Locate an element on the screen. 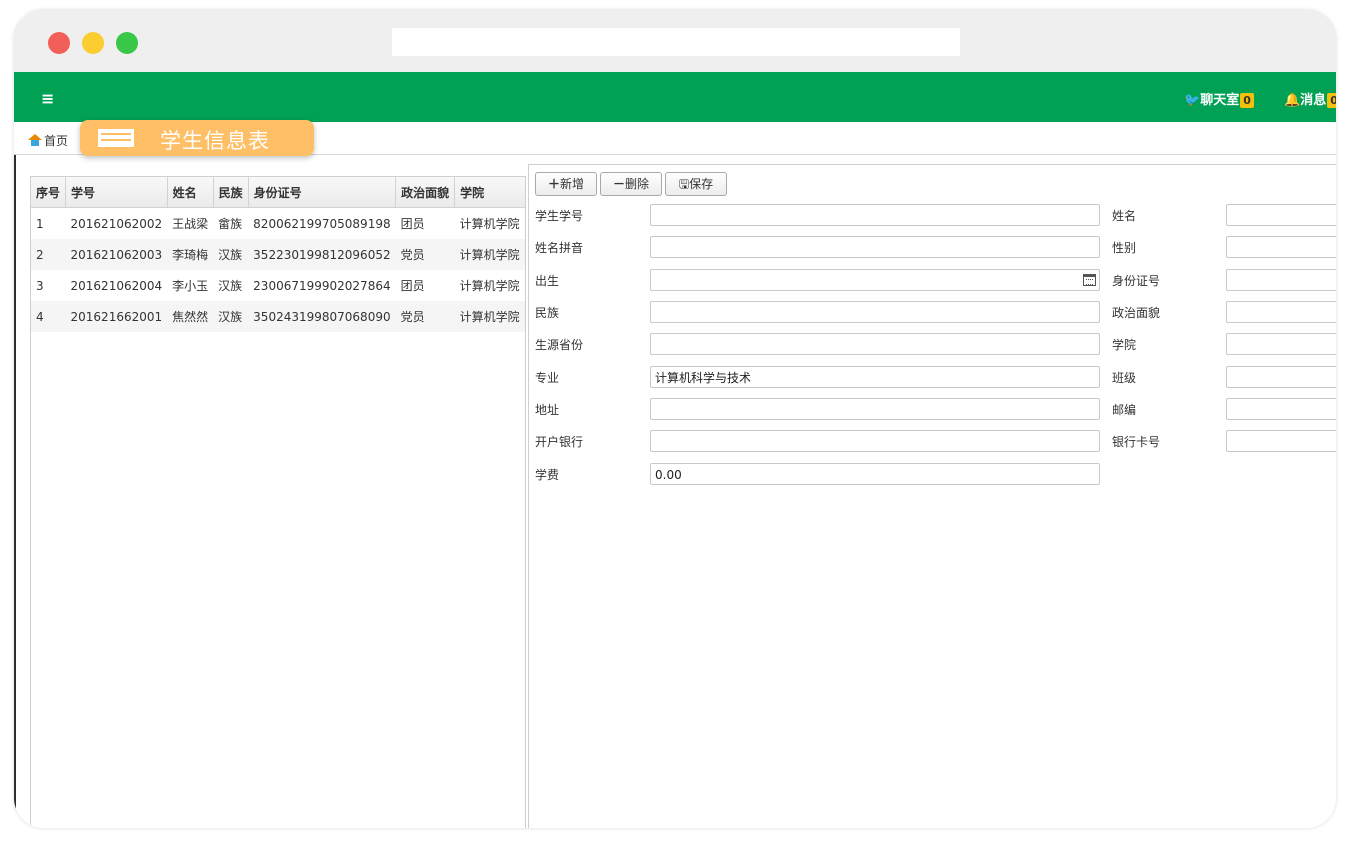 This screenshot has width=1350, height=844. gender-label: 性别 is located at coordinates (1124, 248).